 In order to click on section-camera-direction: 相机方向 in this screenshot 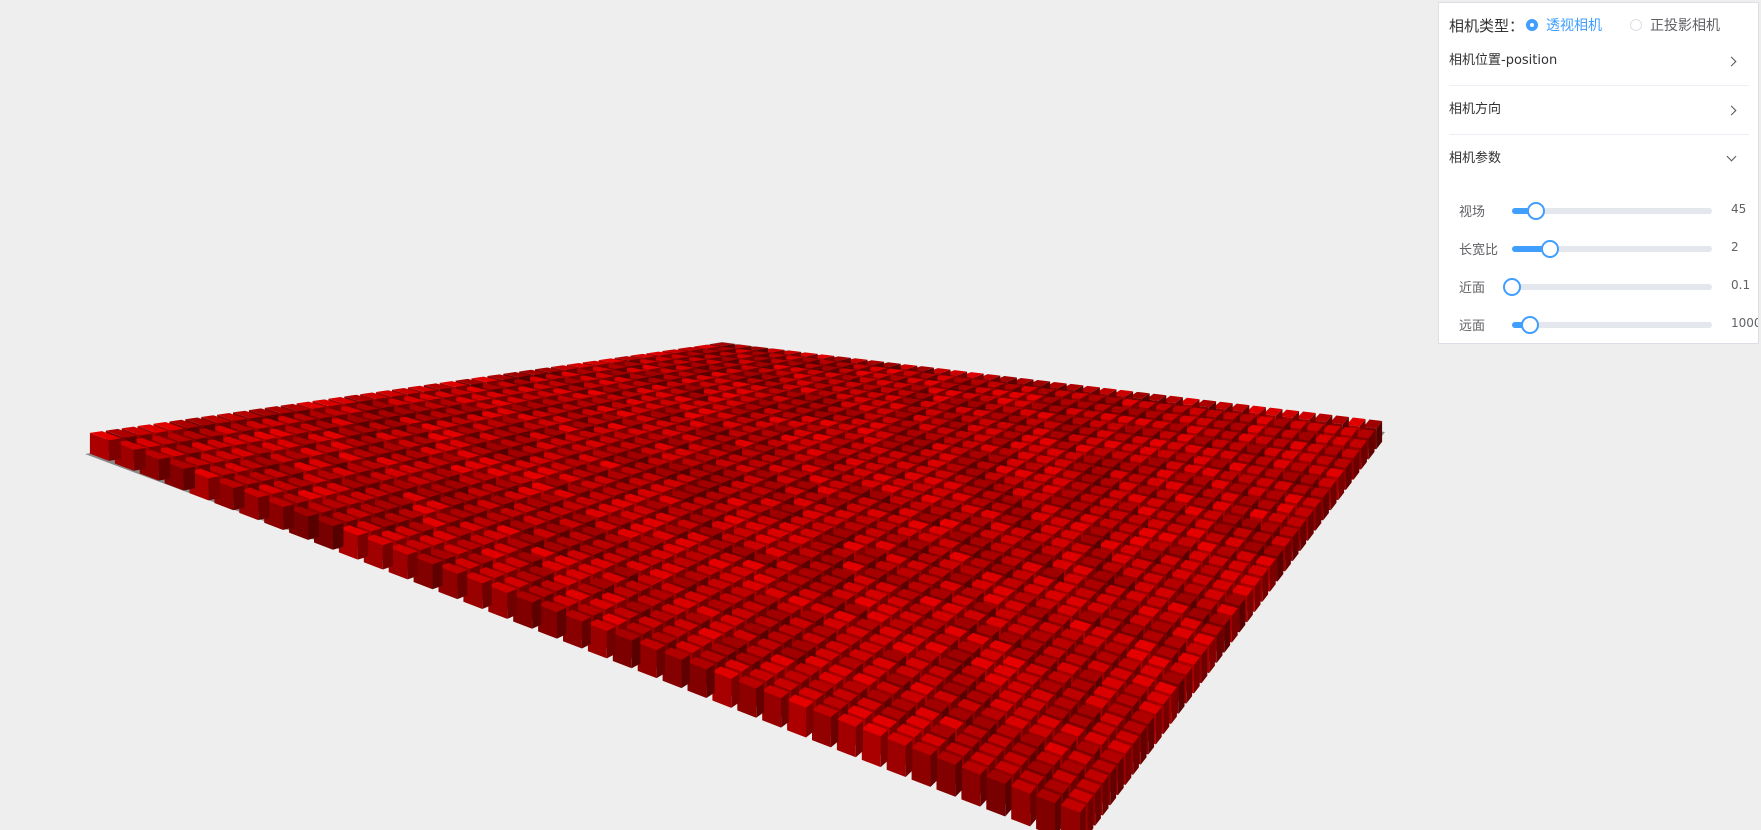, I will do `click(1599, 110)`.